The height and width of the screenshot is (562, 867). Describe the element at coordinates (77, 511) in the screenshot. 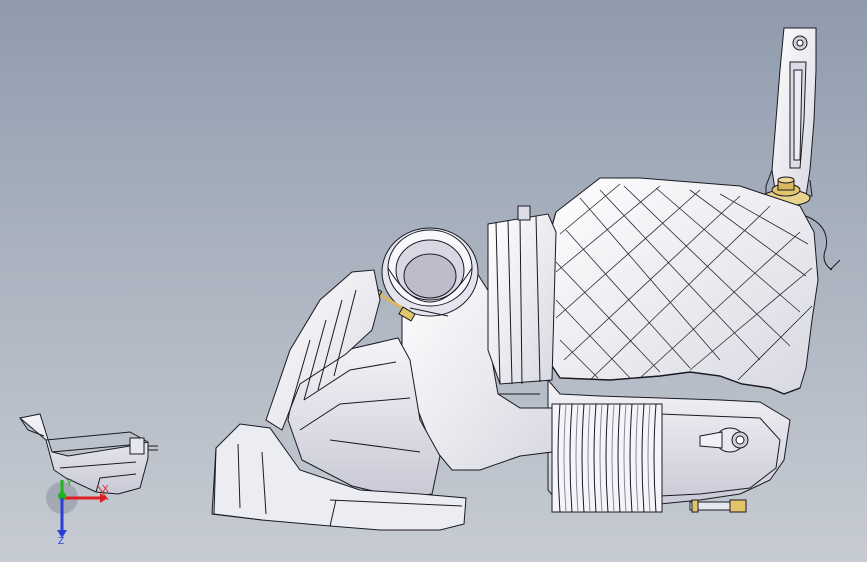

I see `axis-triad: X Y Z` at that location.